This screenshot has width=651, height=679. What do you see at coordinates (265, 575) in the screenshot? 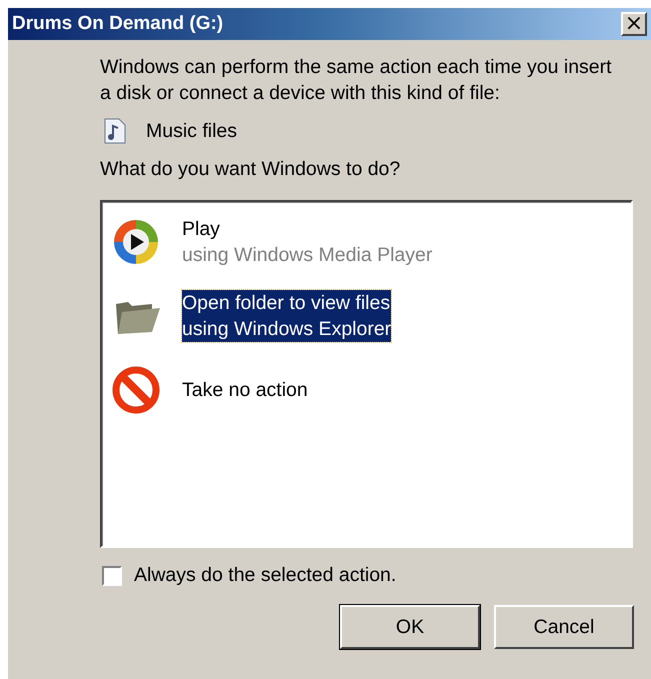
I see `checkbox-label: Always do the selected action.` at bounding box center [265, 575].